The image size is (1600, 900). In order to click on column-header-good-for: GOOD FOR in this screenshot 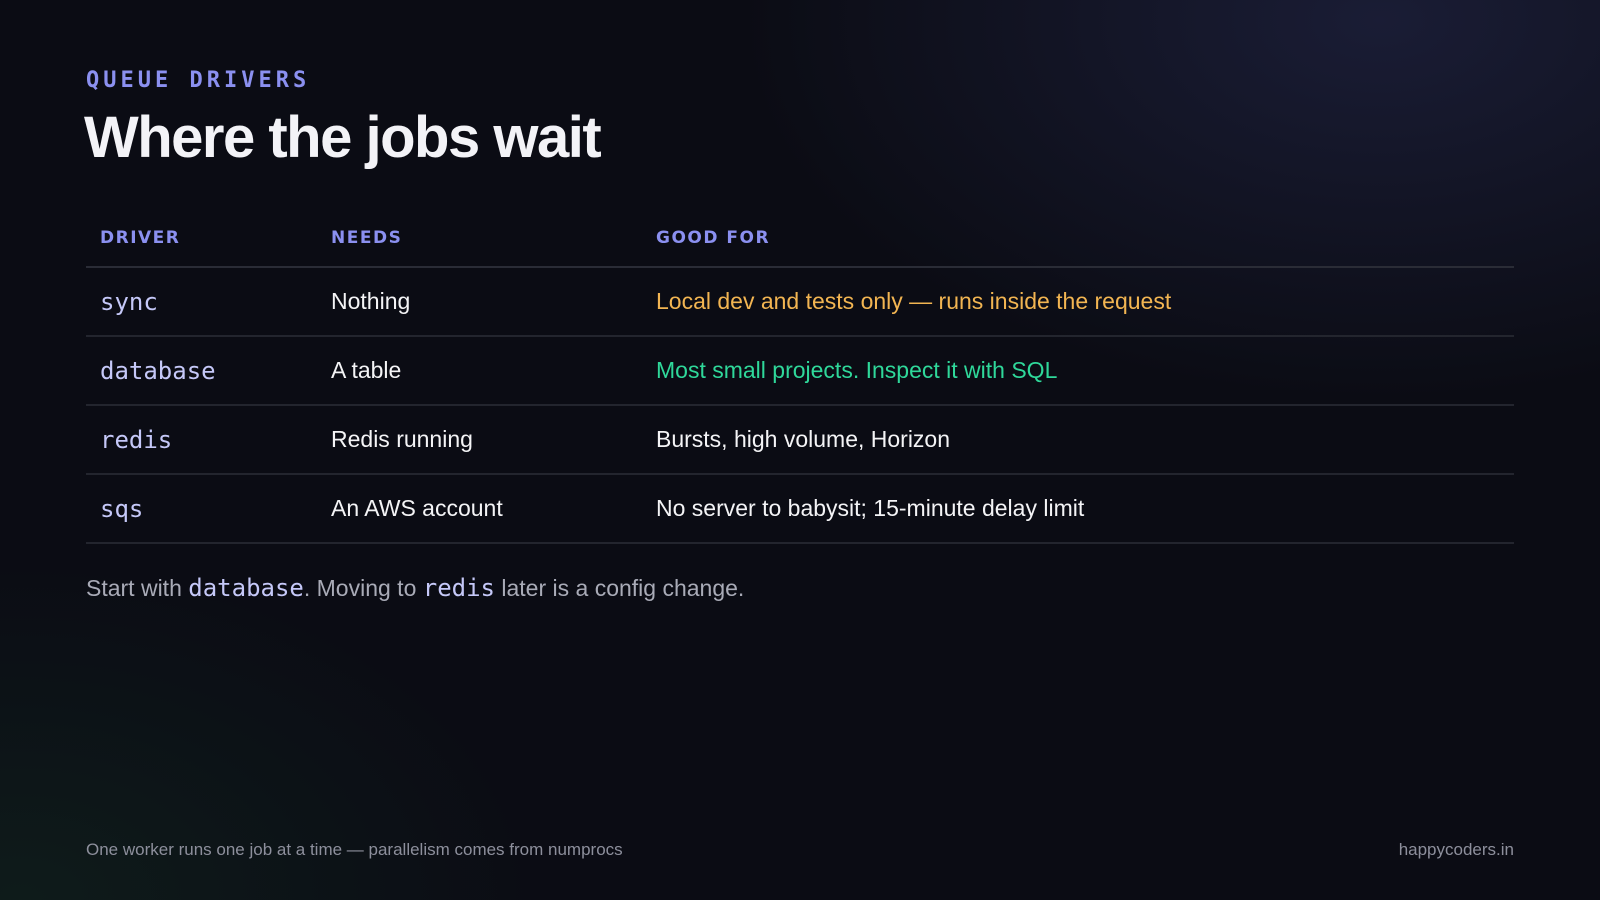, I will do `click(1078, 239)`.